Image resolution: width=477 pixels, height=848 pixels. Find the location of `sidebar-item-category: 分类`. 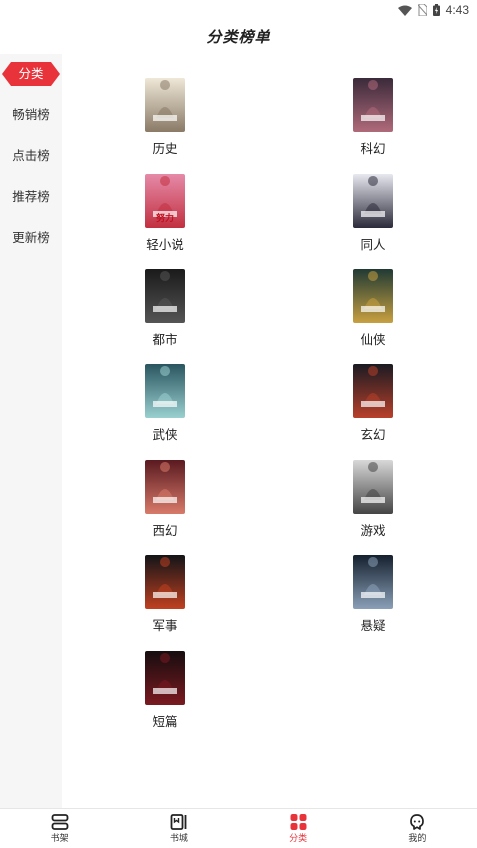

sidebar-item-category: 分类 is located at coordinates (31, 74).